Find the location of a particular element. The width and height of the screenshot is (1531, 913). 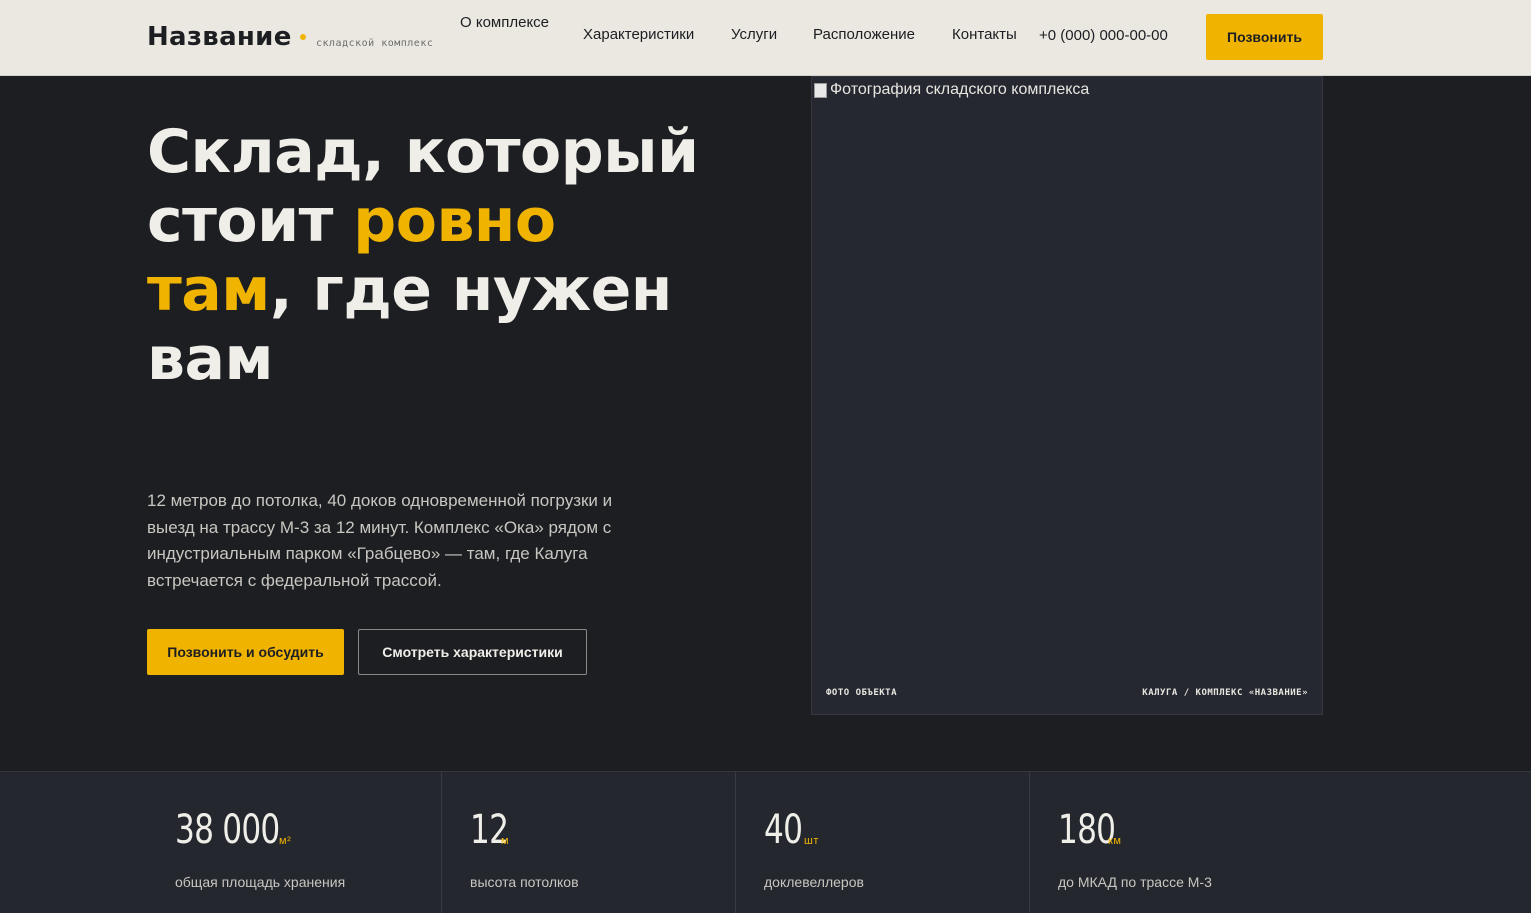

photo-caption-left: ФОТО ОБЪЕКТА is located at coordinates (862, 693).